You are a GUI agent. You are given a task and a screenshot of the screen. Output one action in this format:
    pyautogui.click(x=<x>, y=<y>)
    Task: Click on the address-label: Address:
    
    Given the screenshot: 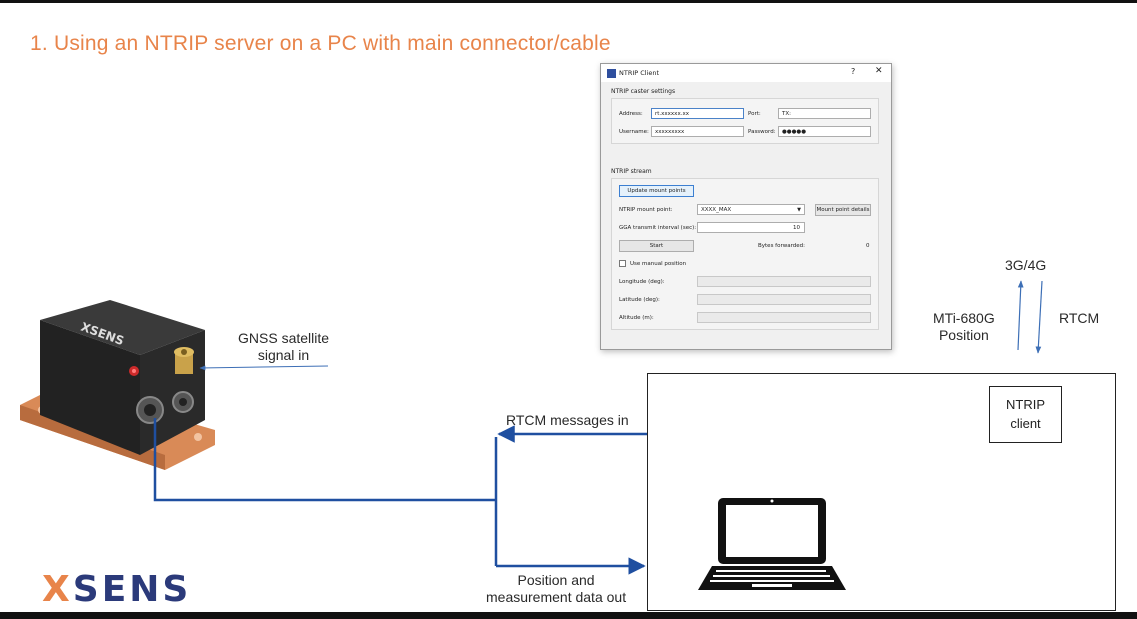 What is the action you would take?
    pyautogui.click(x=631, y=114)
    